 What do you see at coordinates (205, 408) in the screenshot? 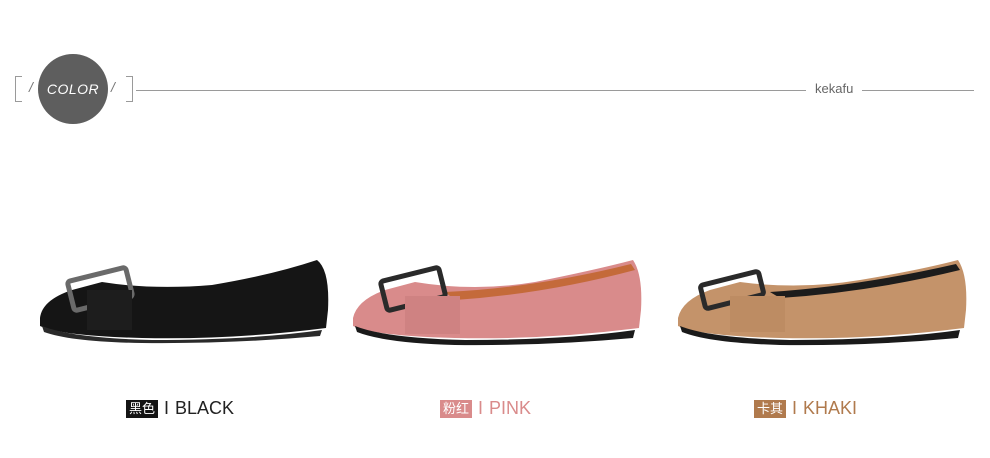
I see `color-name-en: BLACK` at bounding box center [205, 408].